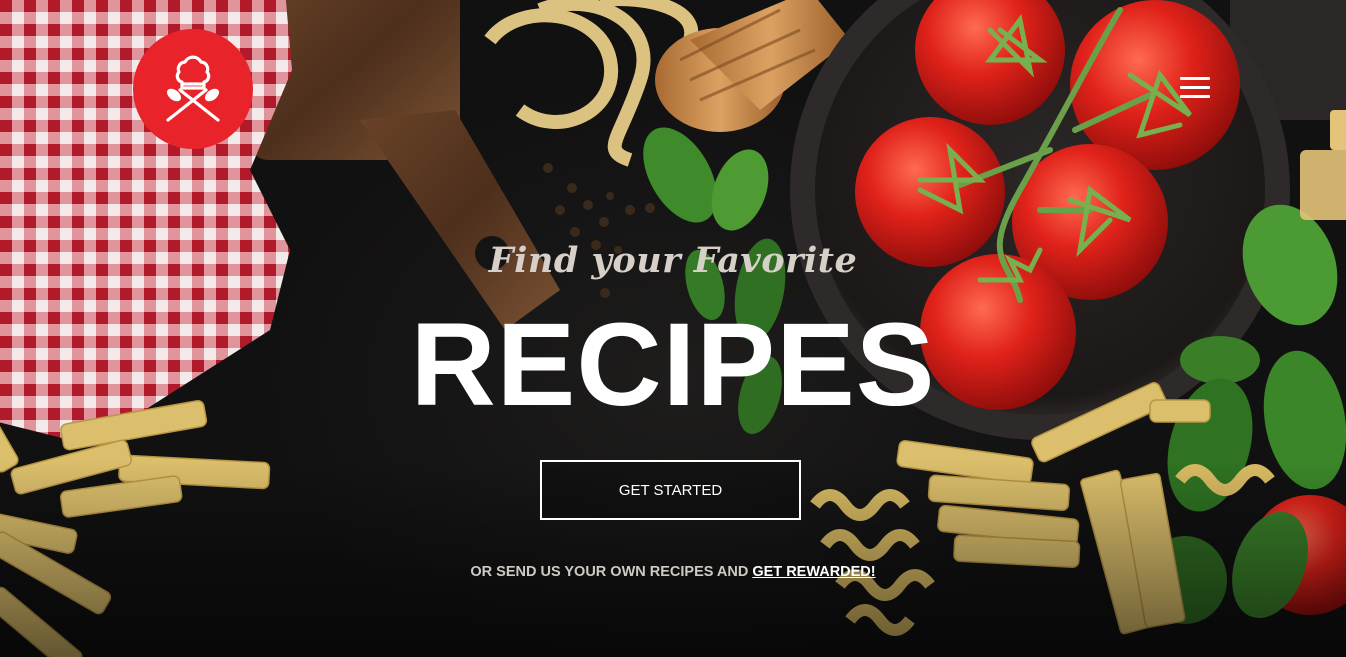 Image resolution: width=1346 pixels, height=657 pixels. What do you see at coordinates (135, 528) in the screenshot?
I see `penne-pasta` at bounding box center [135, 528].